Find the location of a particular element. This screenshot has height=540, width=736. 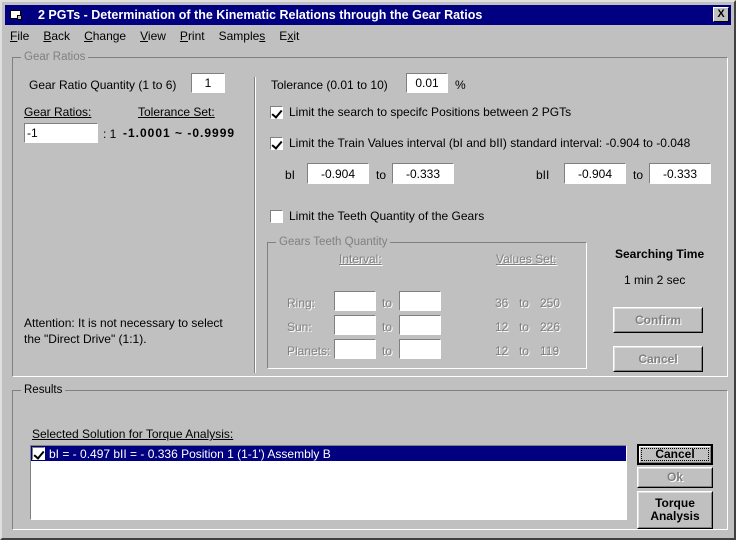

gear-ratio-suffix: : 1 is located at coordinates (110, 134).